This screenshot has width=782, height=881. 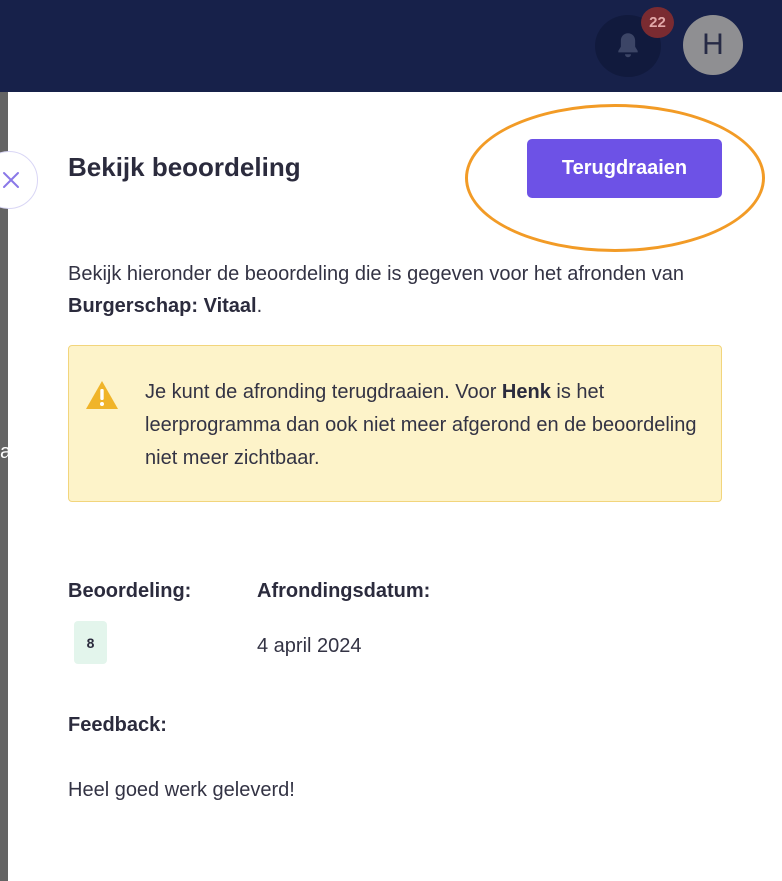 I want to click on intro-suffix: ., so click(x=259, y=306).